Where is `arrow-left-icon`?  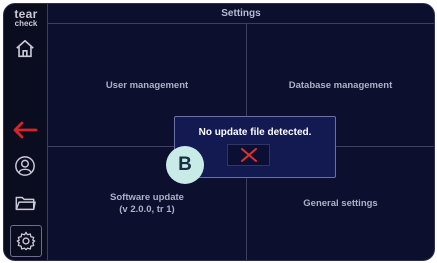
arrow-left-icon is located at coordinates (25, 130).